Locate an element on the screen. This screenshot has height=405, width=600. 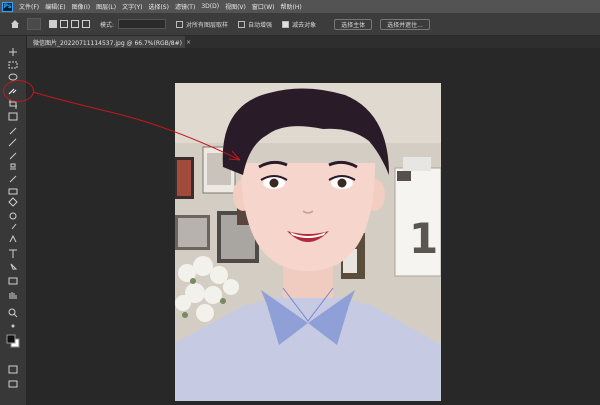
subtract-target-checkbox is located at coordinates (286, 24).